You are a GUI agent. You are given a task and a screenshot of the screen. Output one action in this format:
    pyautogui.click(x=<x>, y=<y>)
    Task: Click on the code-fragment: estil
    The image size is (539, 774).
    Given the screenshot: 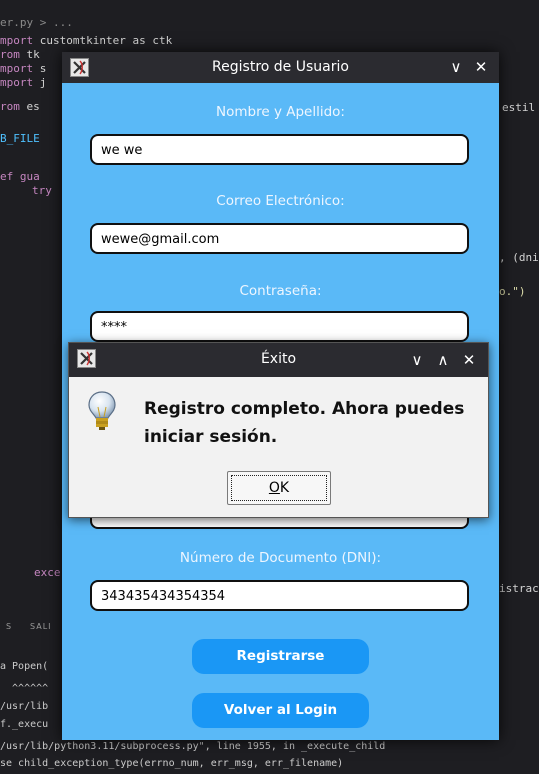 What is the action you would take?
    pyautogui.click(x=519, y=107)
    